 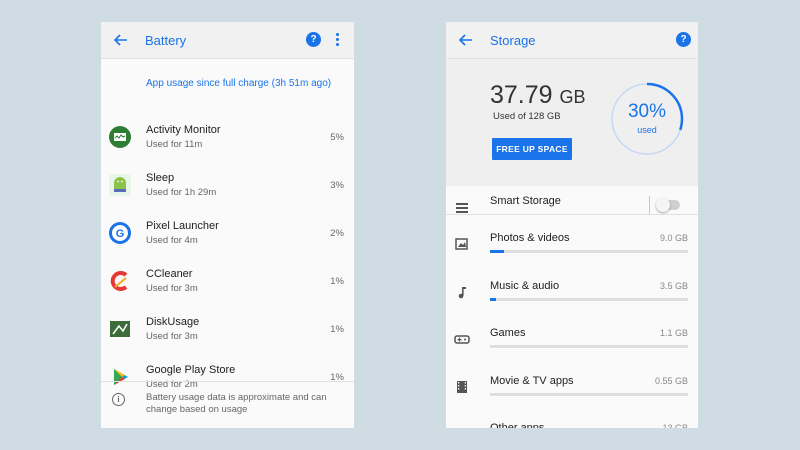 What do you see at coordinates (120, 137) in the screenshot?
I see `activity-monitor-icon` at bounding box center [120, 137].